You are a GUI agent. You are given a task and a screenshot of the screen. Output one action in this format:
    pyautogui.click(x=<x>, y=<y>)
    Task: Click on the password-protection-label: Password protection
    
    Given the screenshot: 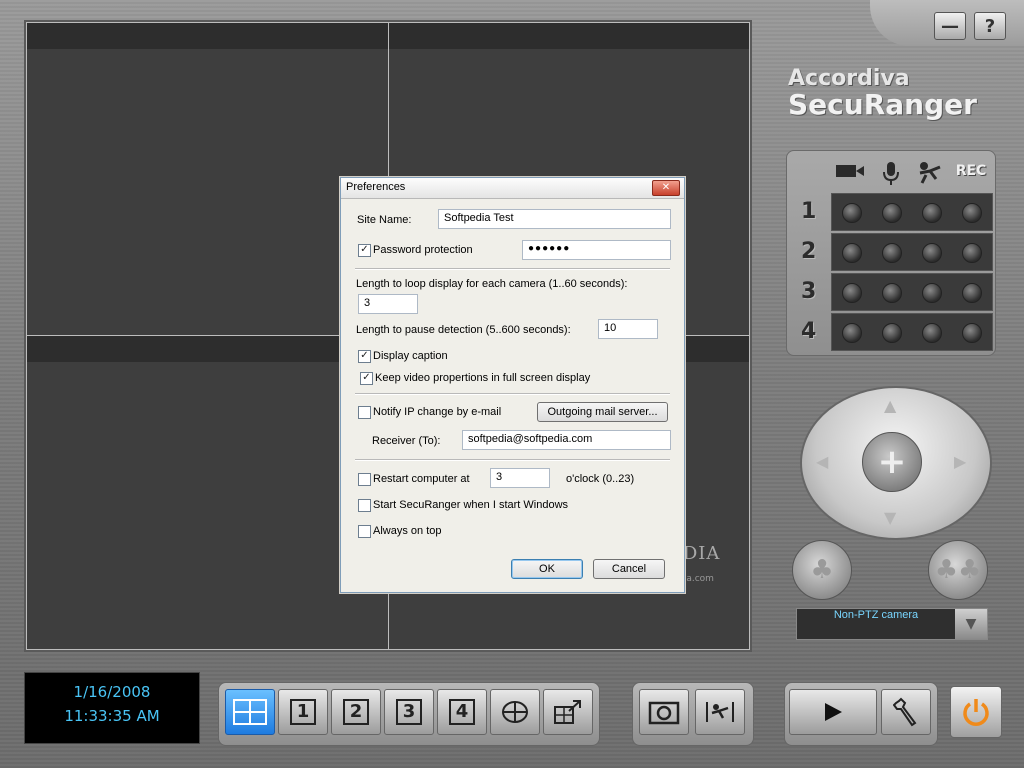 What is the action you would take?
    pyautogui.click(x=423, y=250)
    